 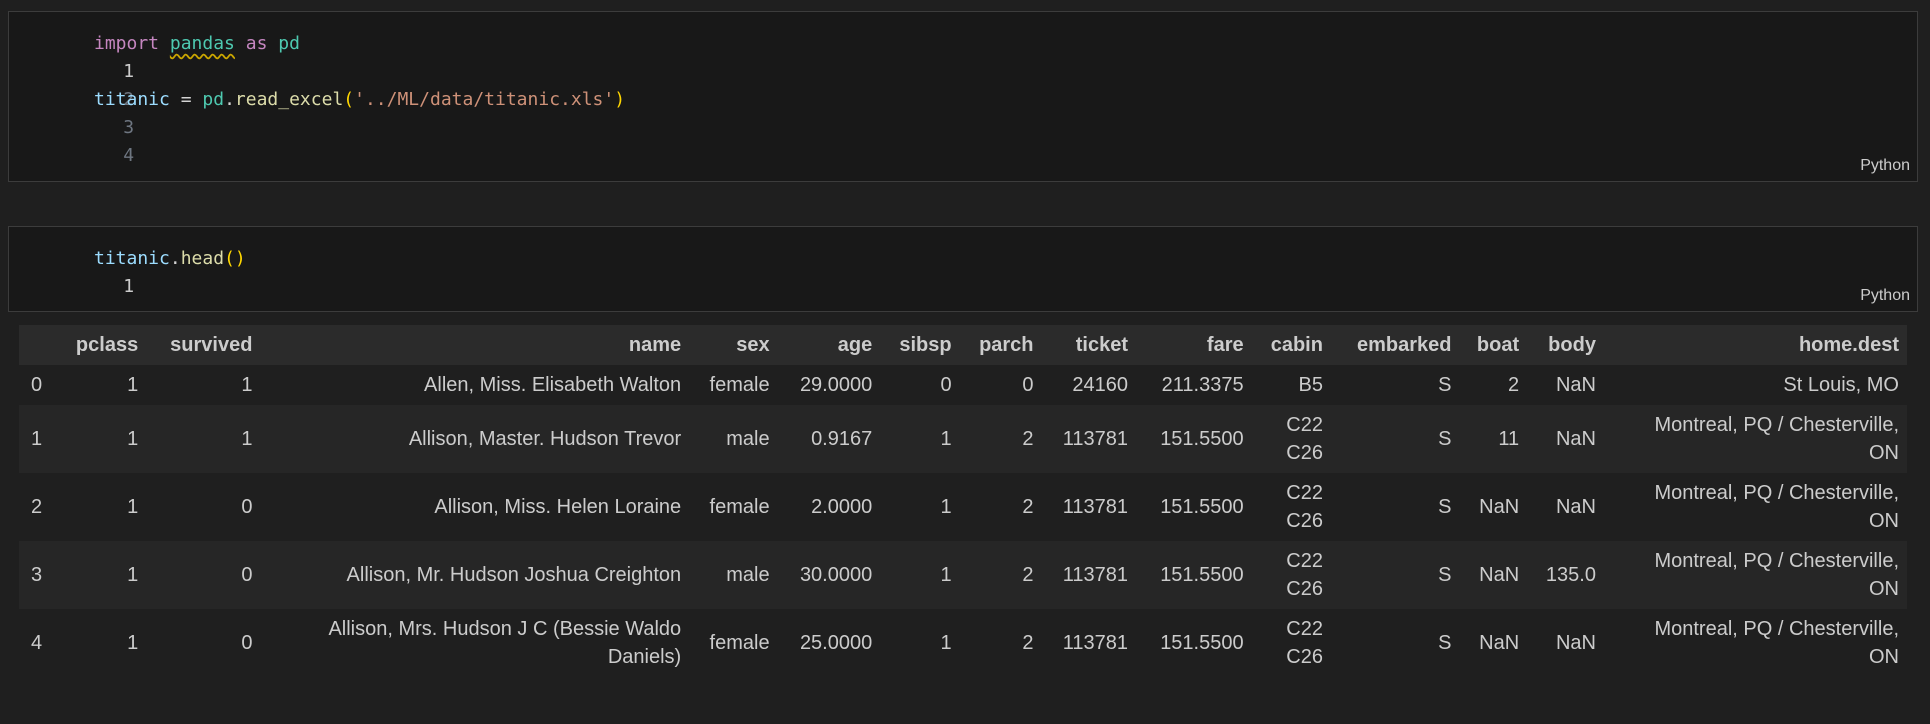 What do you see at coordinates (842, 507) in the screenshot?
I see `cell-age: 2.0000` at bounding box center [842, 507].